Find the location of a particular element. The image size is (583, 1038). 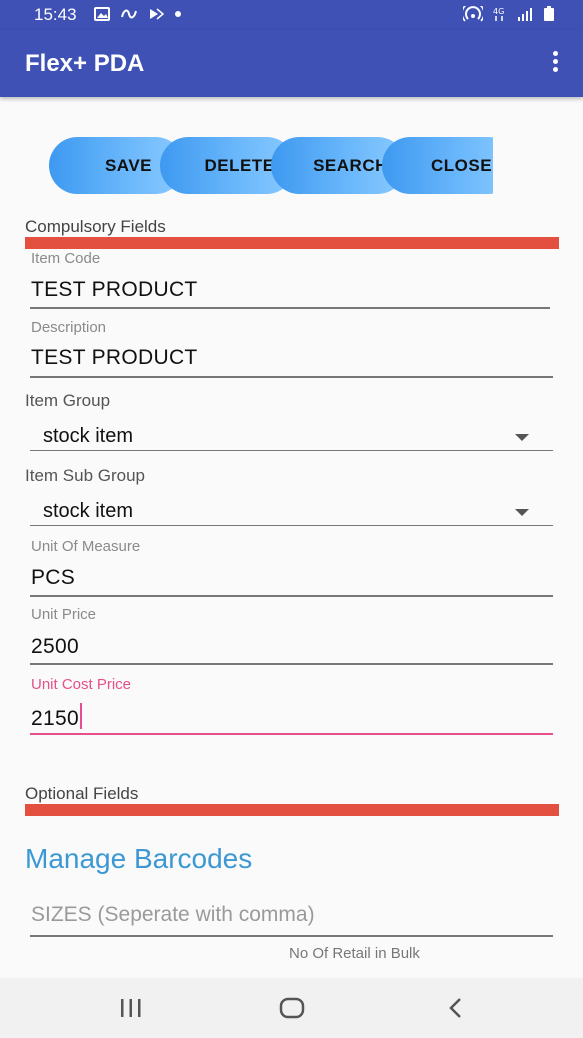

link-icon is located at coordinates (129, 14).